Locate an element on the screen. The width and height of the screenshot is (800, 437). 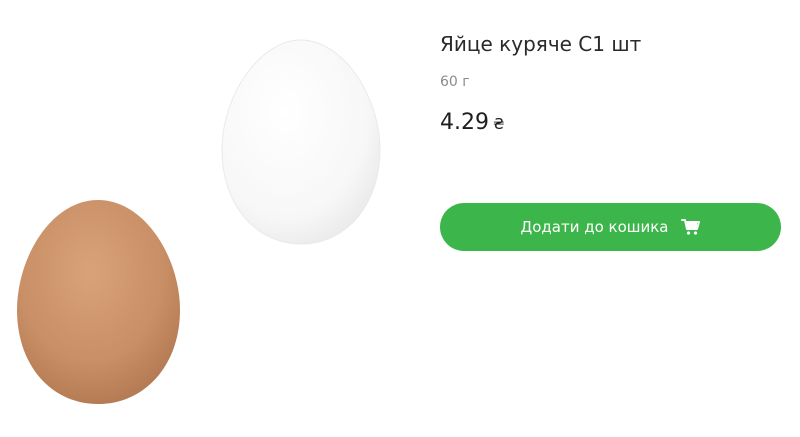
product-title: Яйце куряче С1 шт is located at coordinates (541, 44).